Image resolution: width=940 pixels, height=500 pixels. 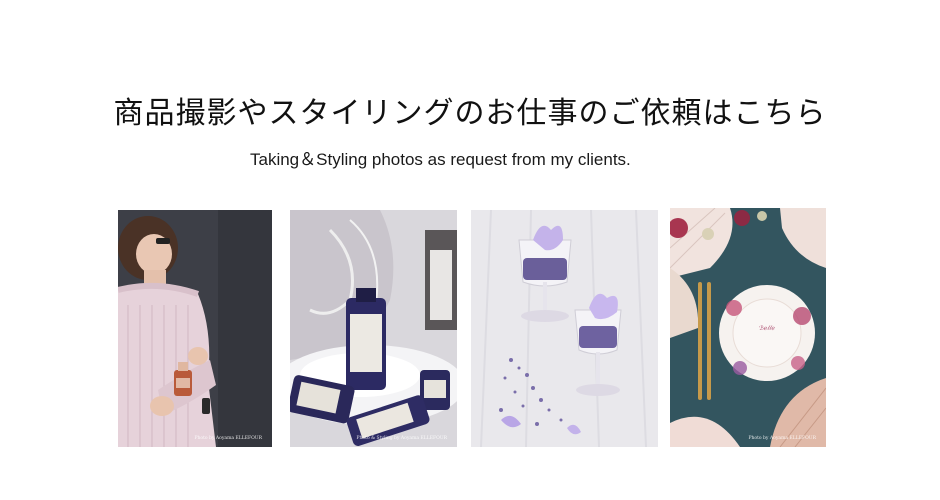 What do you see at coordinates (373, 328) in the screenshot?
I see `lavender-bottles-photo: Photo & Styling by Aoyama ELLEFOUR` at bounding box center [373, 328].